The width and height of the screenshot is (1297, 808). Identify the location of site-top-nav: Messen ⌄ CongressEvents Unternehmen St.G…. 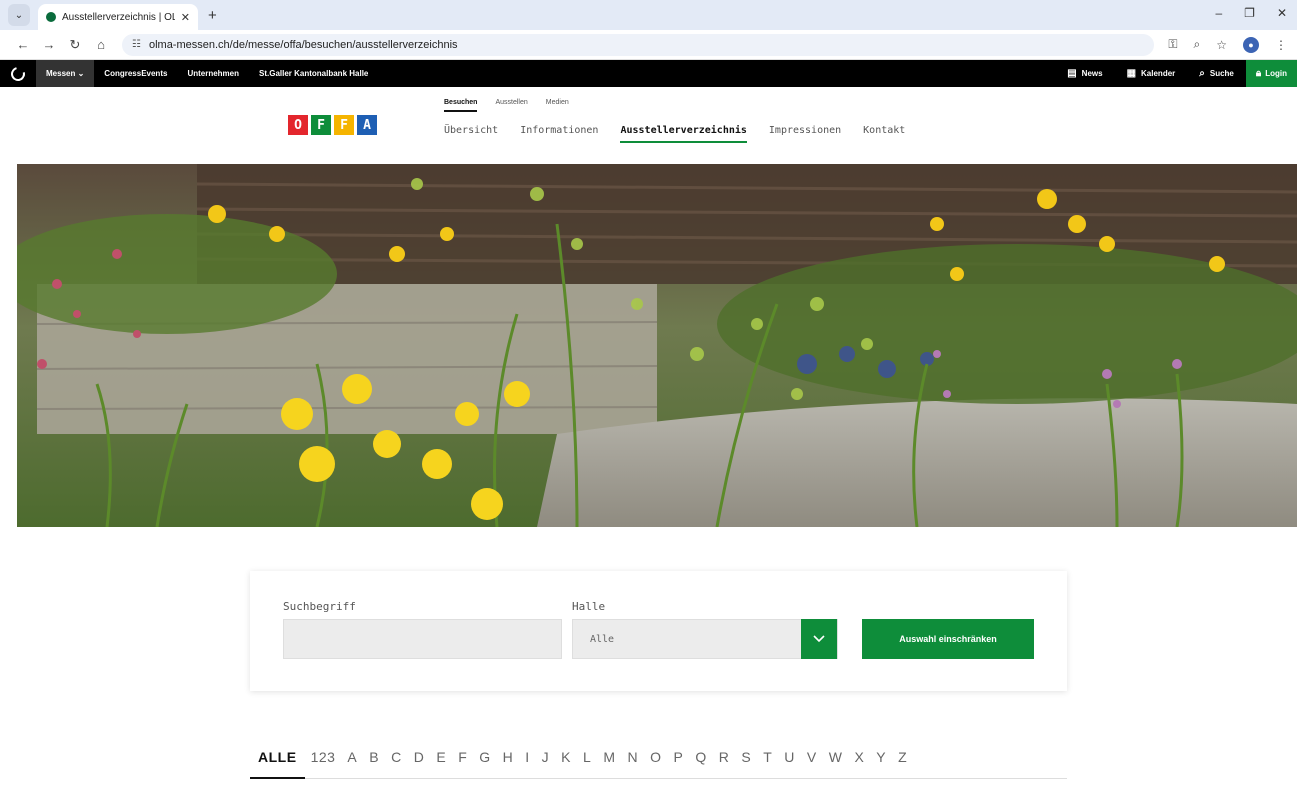
(648, 73).